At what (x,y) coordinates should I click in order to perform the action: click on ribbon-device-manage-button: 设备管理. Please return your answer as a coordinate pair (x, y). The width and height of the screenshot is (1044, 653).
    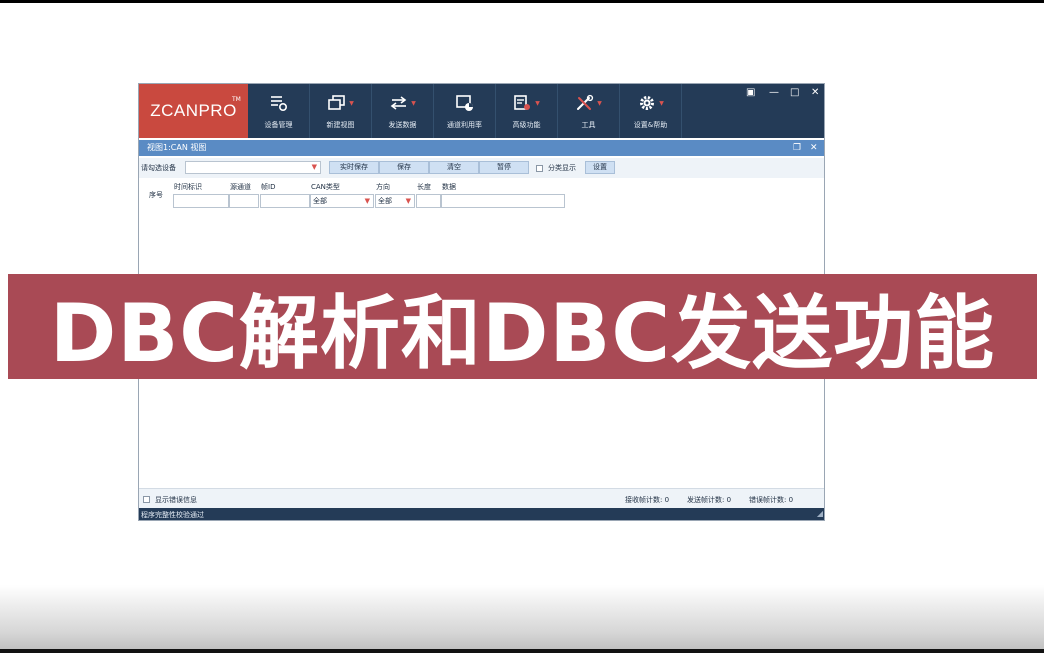
    Looking at the image, I should click on (279, 111).